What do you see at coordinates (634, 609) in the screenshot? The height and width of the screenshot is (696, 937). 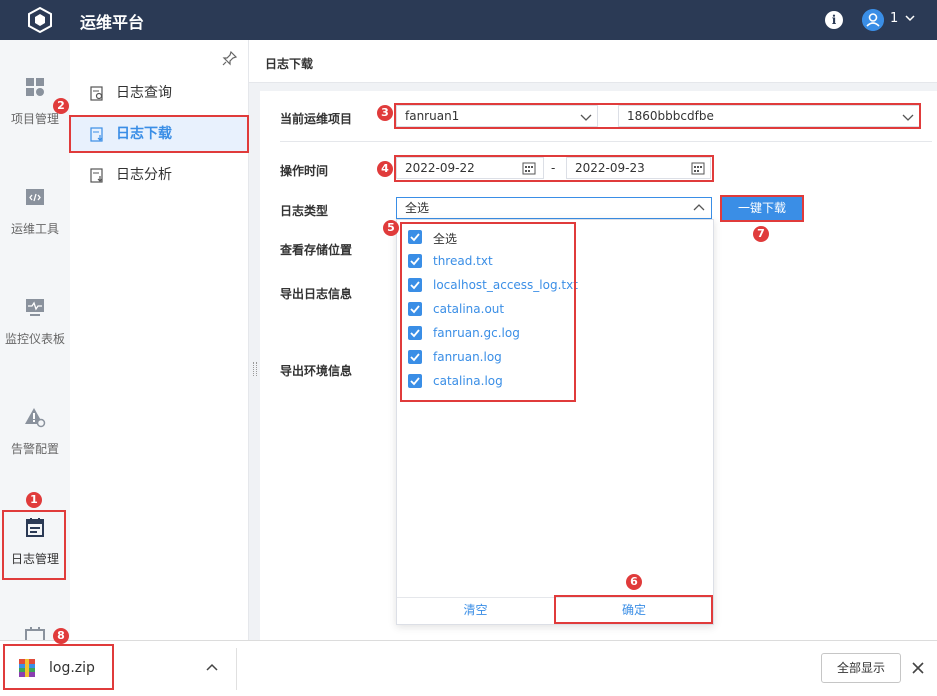 I see `confirm-button: 确定` at bounding box center [634, 609].